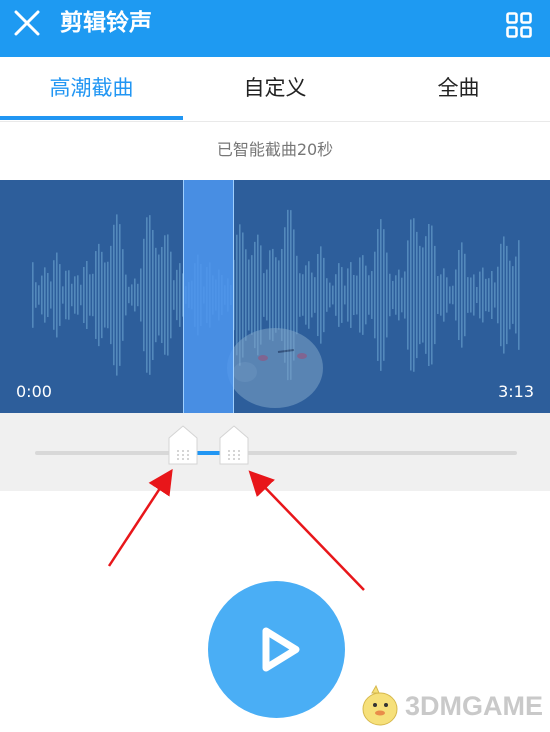  I want to click on start-time-label: 0:00, so click(34, 391).